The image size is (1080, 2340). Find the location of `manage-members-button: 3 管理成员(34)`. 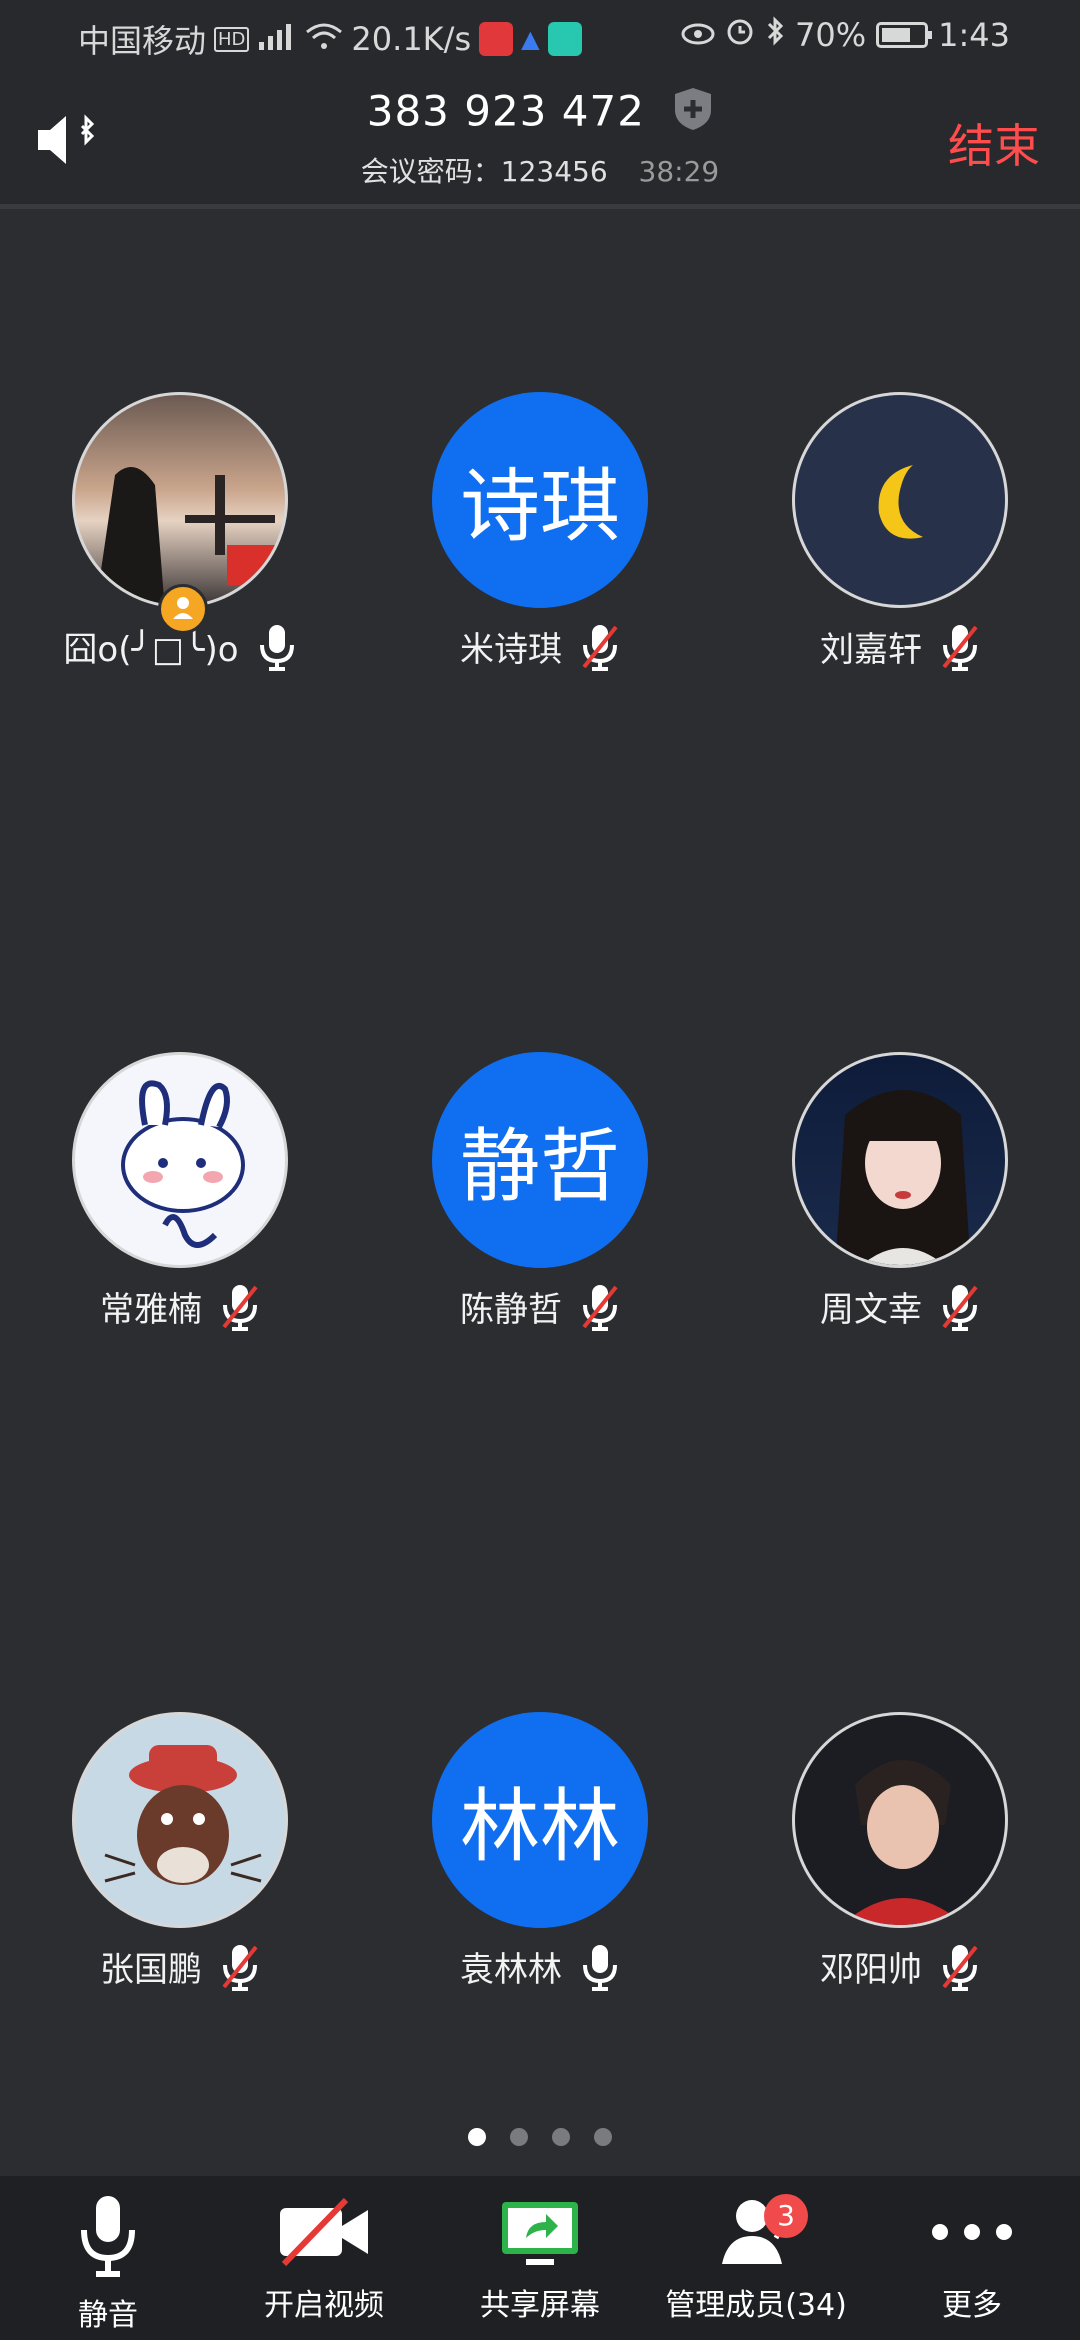

manage-members-button: 3 管理成员(34) is located at coordinates (756, 2259).